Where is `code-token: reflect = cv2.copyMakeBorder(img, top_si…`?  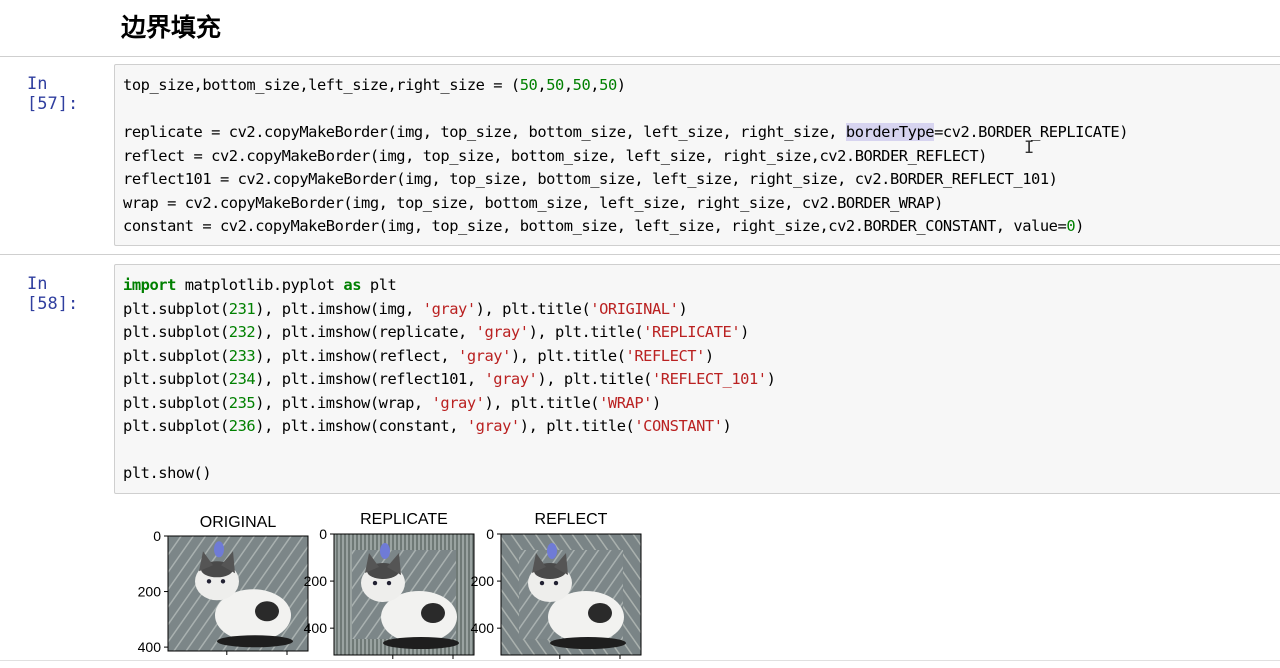 code-token: reflect = cv2.copyMakeBorder(img, top_si… is located at coordinates (555, 155).